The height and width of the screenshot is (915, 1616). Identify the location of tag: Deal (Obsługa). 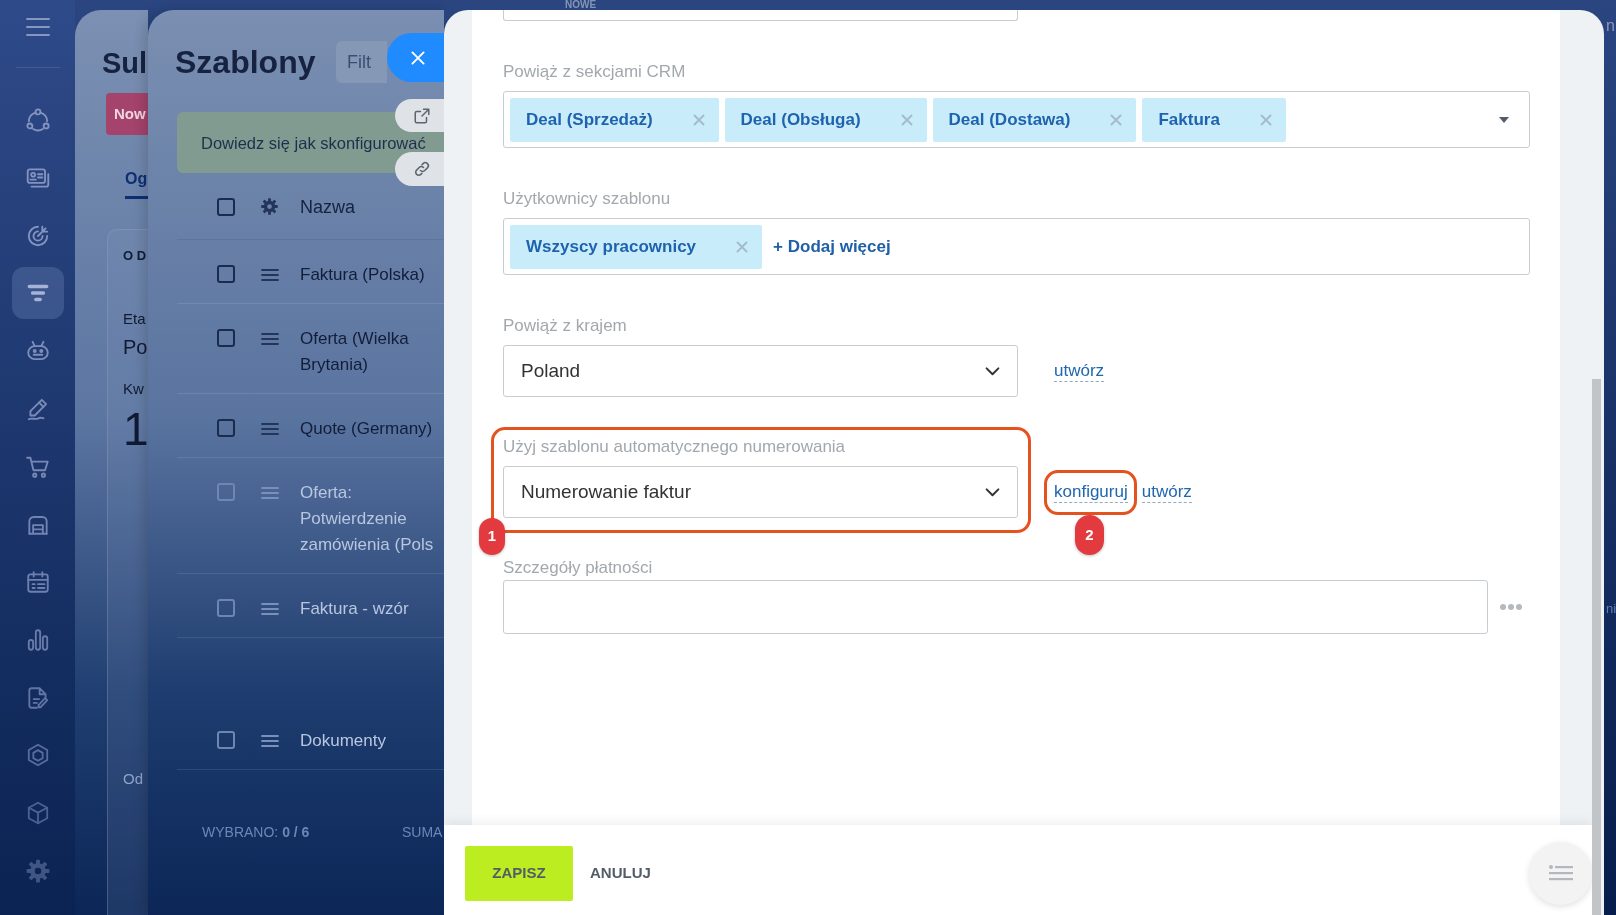
(825, 119).